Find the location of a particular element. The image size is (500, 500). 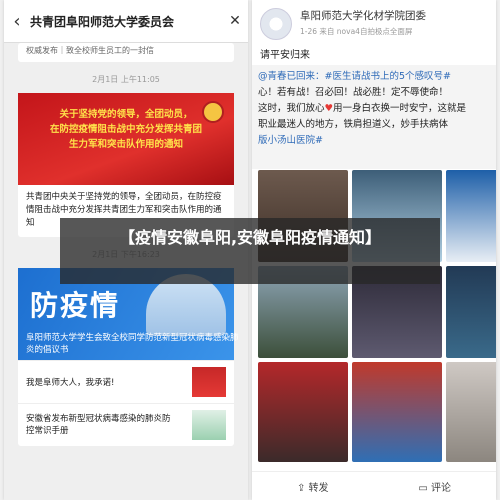

article-card-top: 权威发布｜致全校师生员工的一封信 is located at coordinates (126, 52).